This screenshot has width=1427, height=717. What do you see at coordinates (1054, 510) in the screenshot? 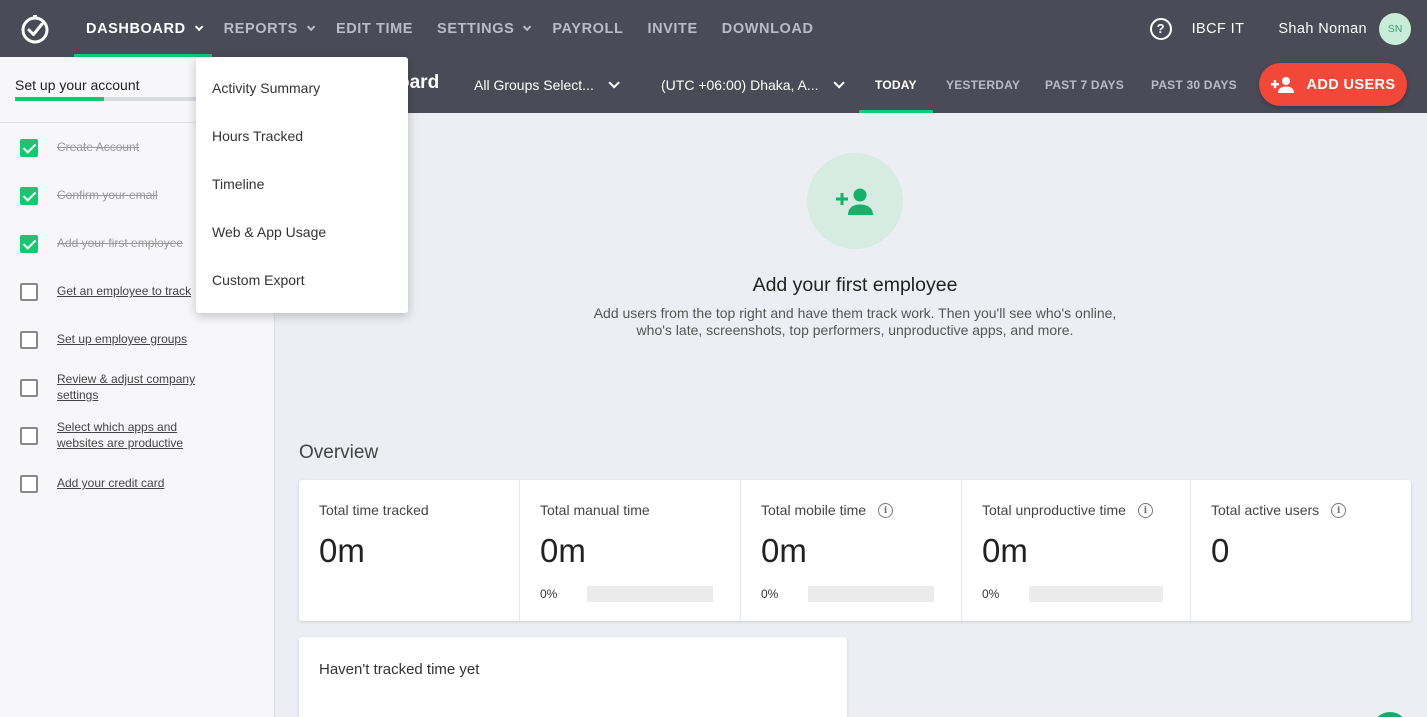
I see `metric-label-text: Total unproductive time` at bounding box center [1054, 510].